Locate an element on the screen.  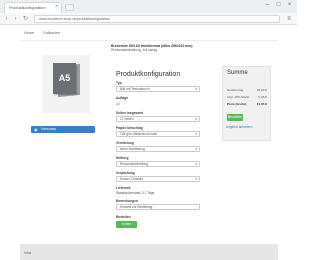
preview-button: ◉ Vorschau is located at coordinates (63, 129).